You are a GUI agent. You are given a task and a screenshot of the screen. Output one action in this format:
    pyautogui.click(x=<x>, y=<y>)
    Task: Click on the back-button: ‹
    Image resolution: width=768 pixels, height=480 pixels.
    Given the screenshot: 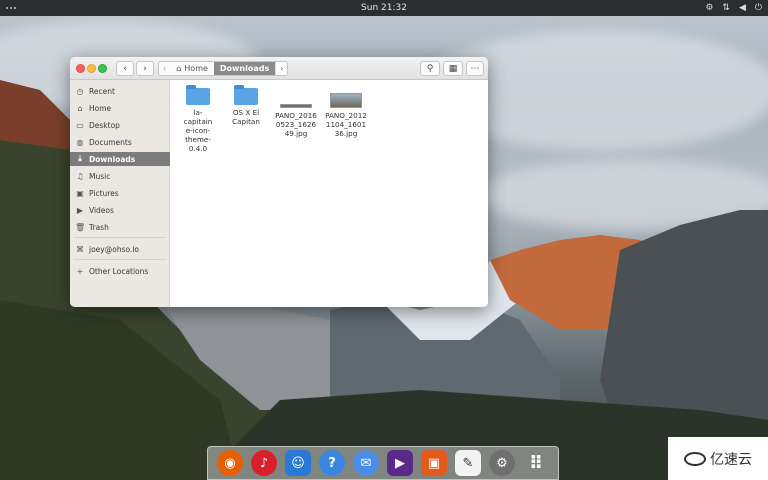 What is the action you would take?
    pyautogui.click(x=125, y=68)
    